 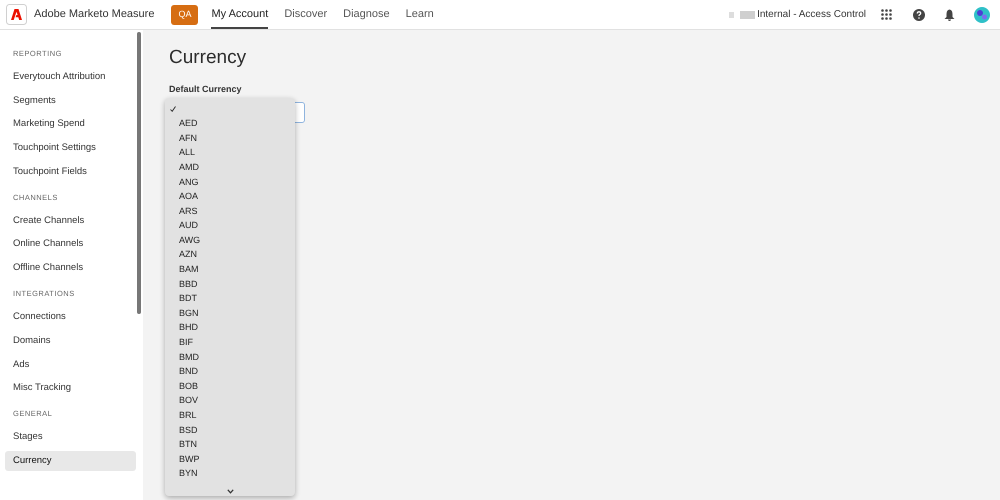 I want to click on currency-option: AOA, so click(x=230, y=197).